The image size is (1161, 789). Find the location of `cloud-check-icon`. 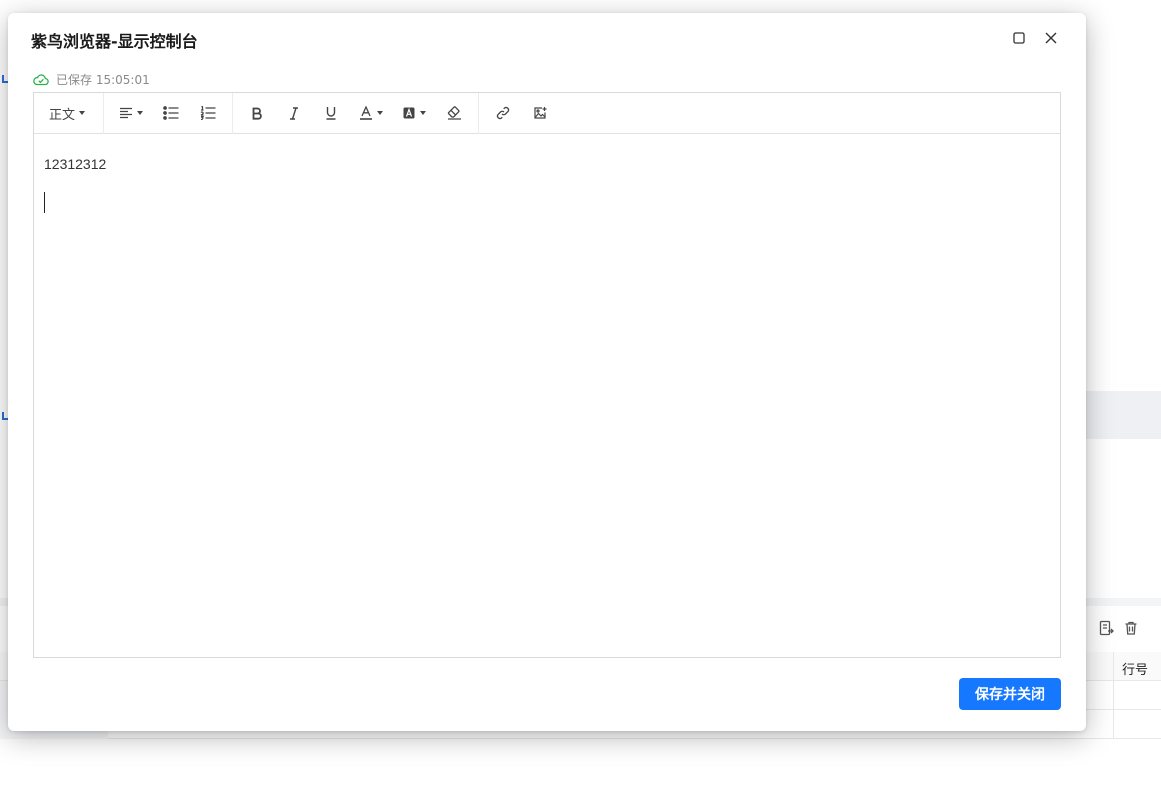

cloud-check-icon is located at coordinates (41, 79).